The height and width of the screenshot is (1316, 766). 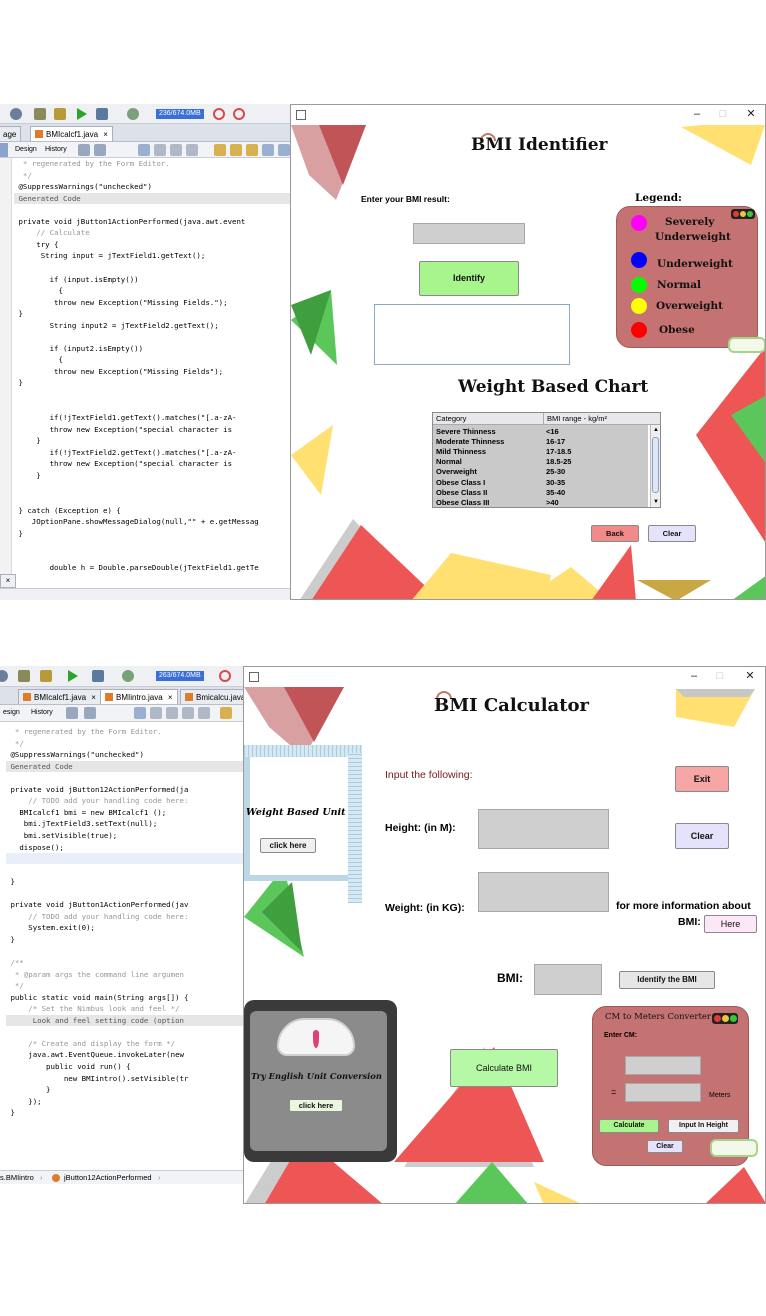 I want to click on bmi-result-input, so click(x=469, y=233).